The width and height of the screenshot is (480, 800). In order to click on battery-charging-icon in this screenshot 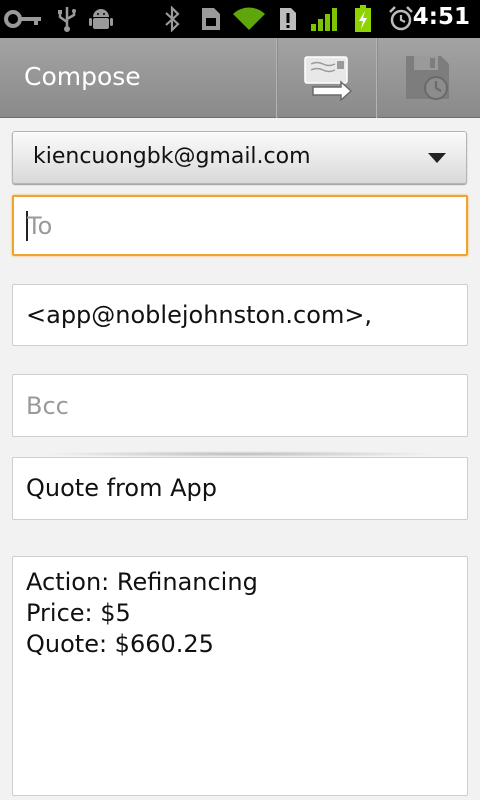, I will do `click(363, 18)`.